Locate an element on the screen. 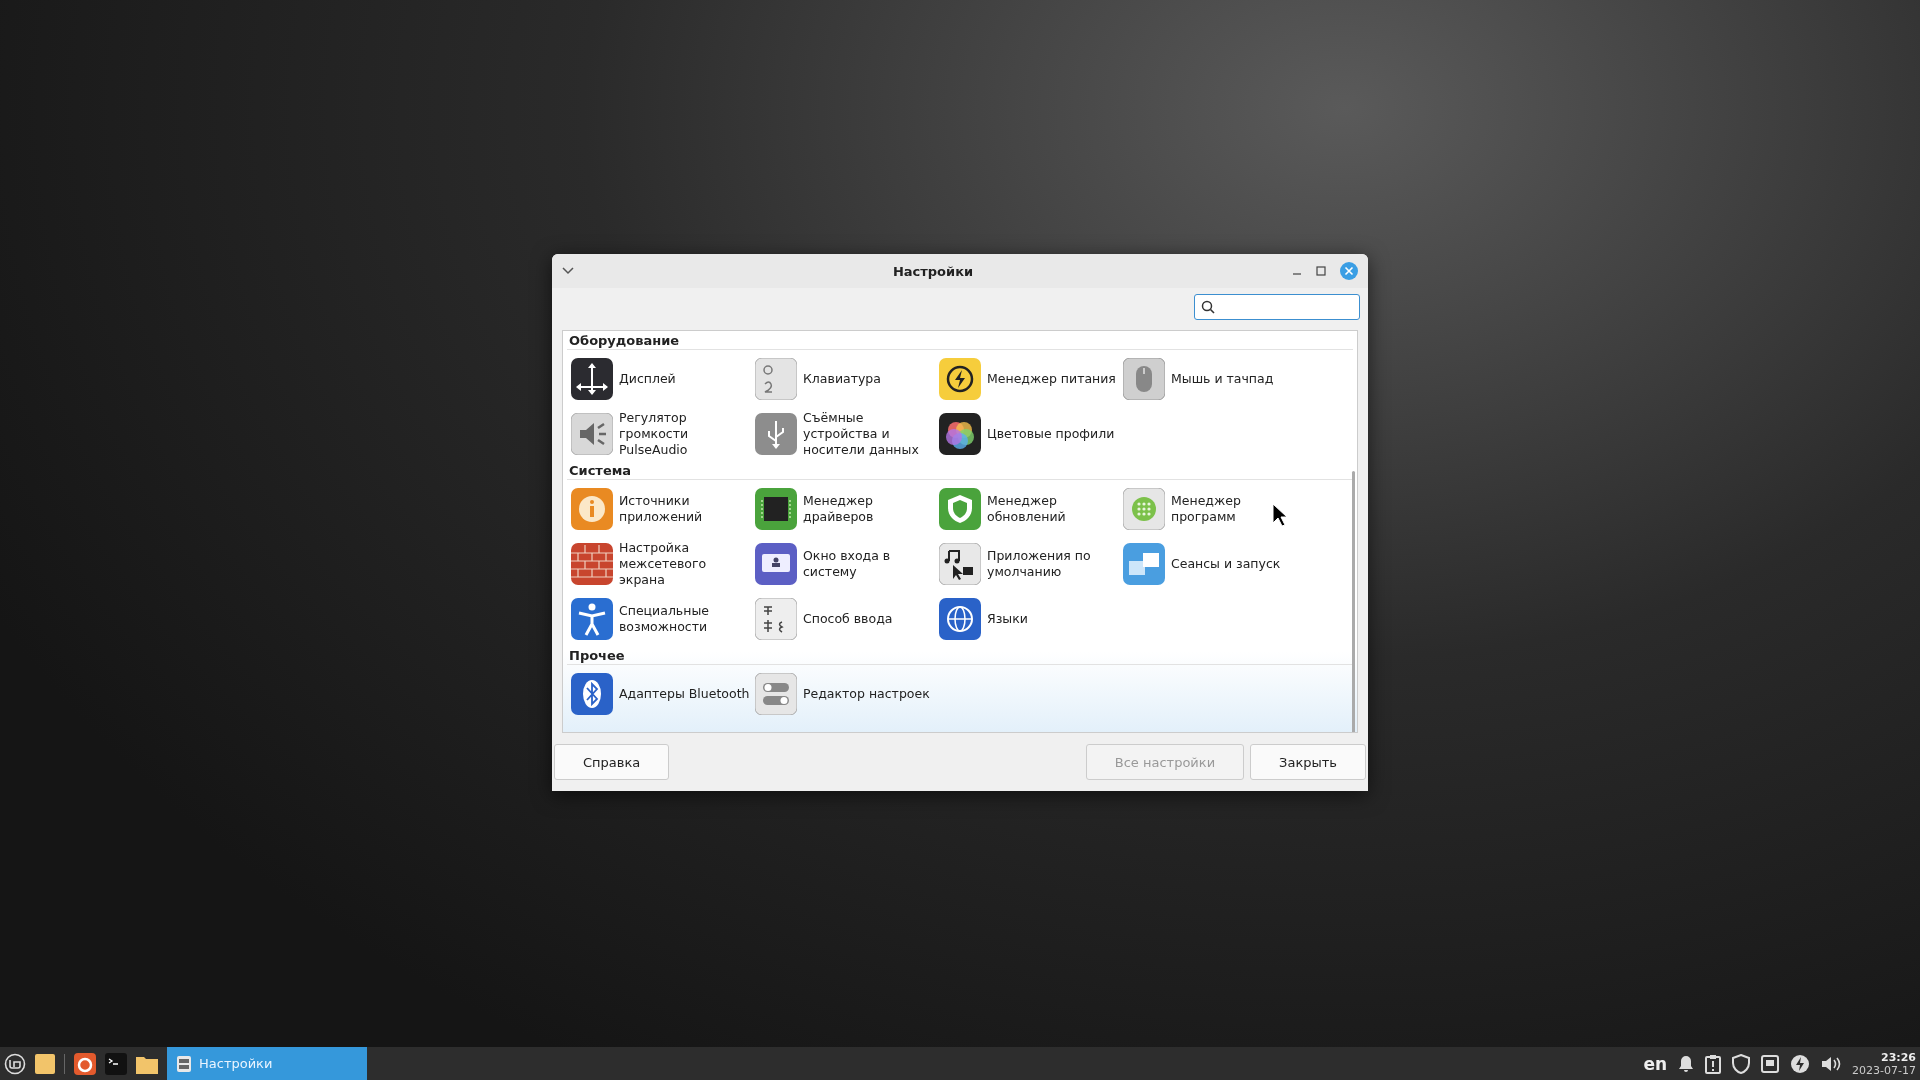  settings-item-label: Съёмные устройства и носители данных is located at coordinates (861, 433).